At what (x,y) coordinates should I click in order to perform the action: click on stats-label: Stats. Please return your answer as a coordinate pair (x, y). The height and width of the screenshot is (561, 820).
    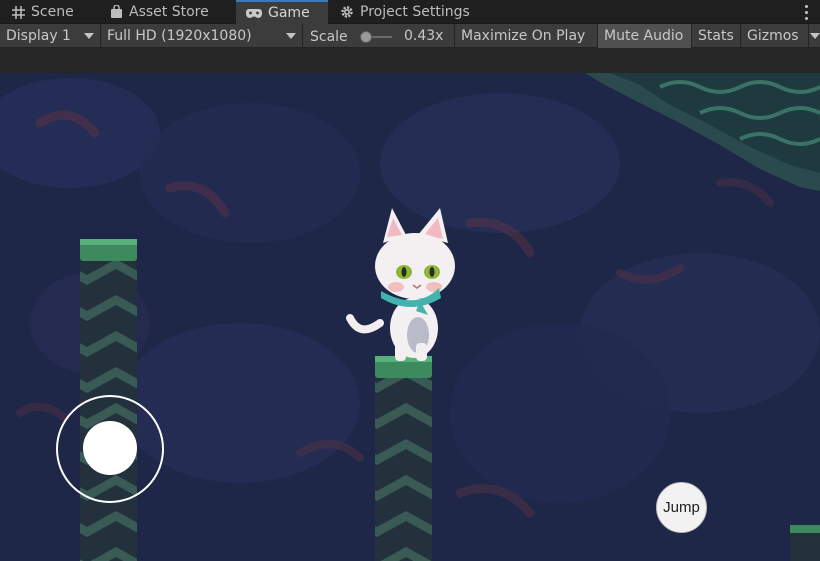
    Looking at the image, I should click on (716, 36).